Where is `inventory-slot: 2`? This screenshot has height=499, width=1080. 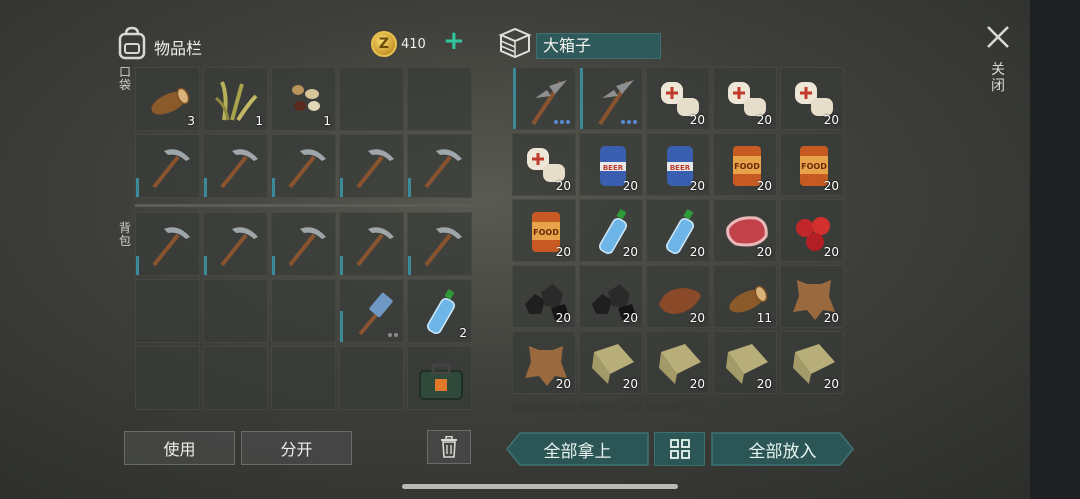 inventory-slot: 2 is located at coordinates (439, 311).